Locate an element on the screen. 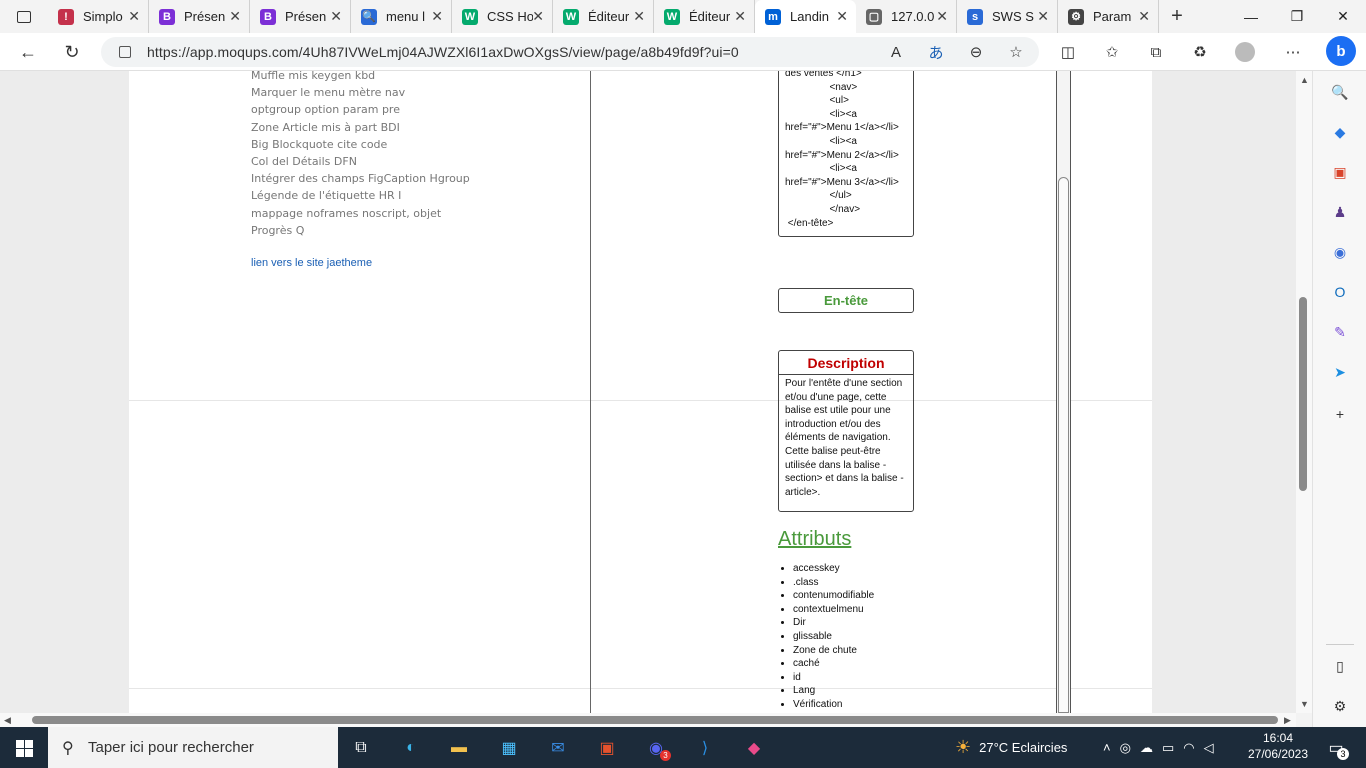 This screenshot has width=1366, height=768. inner-scrollbar-thumb is located at coordinates (1063, 445).